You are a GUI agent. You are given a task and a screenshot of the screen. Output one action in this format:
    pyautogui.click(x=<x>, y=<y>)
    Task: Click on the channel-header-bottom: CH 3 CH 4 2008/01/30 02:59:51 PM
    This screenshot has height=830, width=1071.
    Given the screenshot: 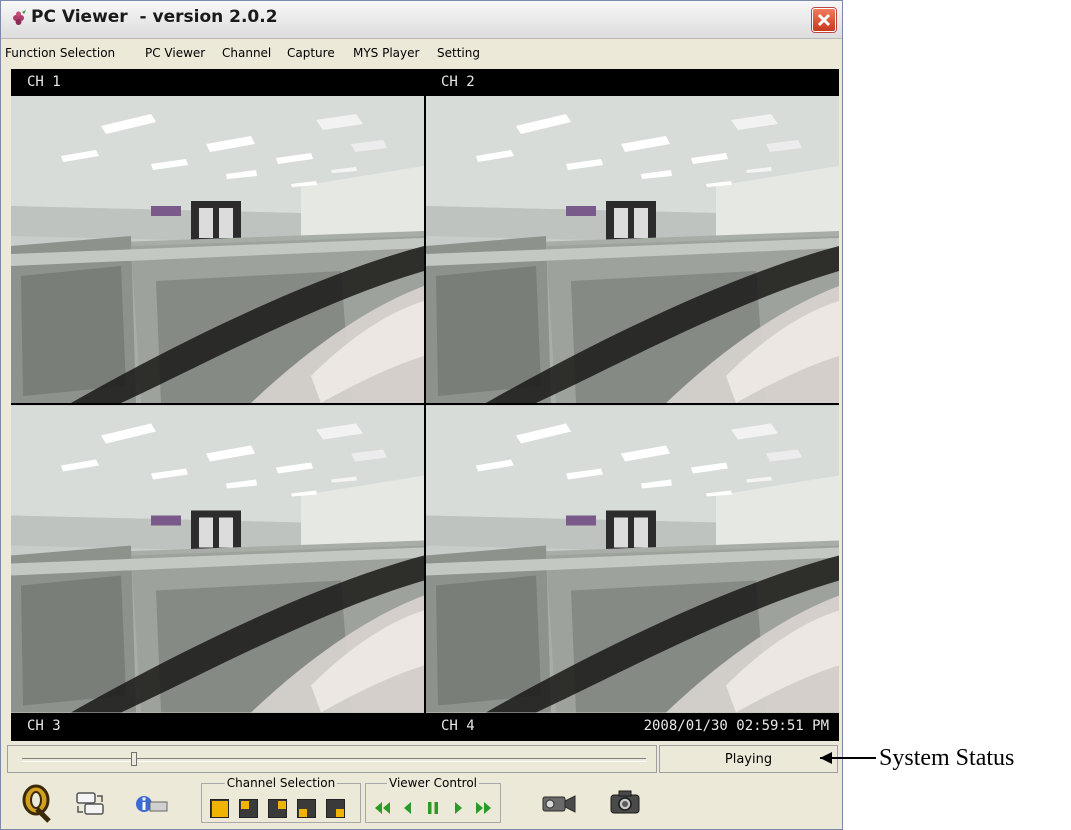 What is the action you would take?
    pyautogui.click(x=425, y=727)
    